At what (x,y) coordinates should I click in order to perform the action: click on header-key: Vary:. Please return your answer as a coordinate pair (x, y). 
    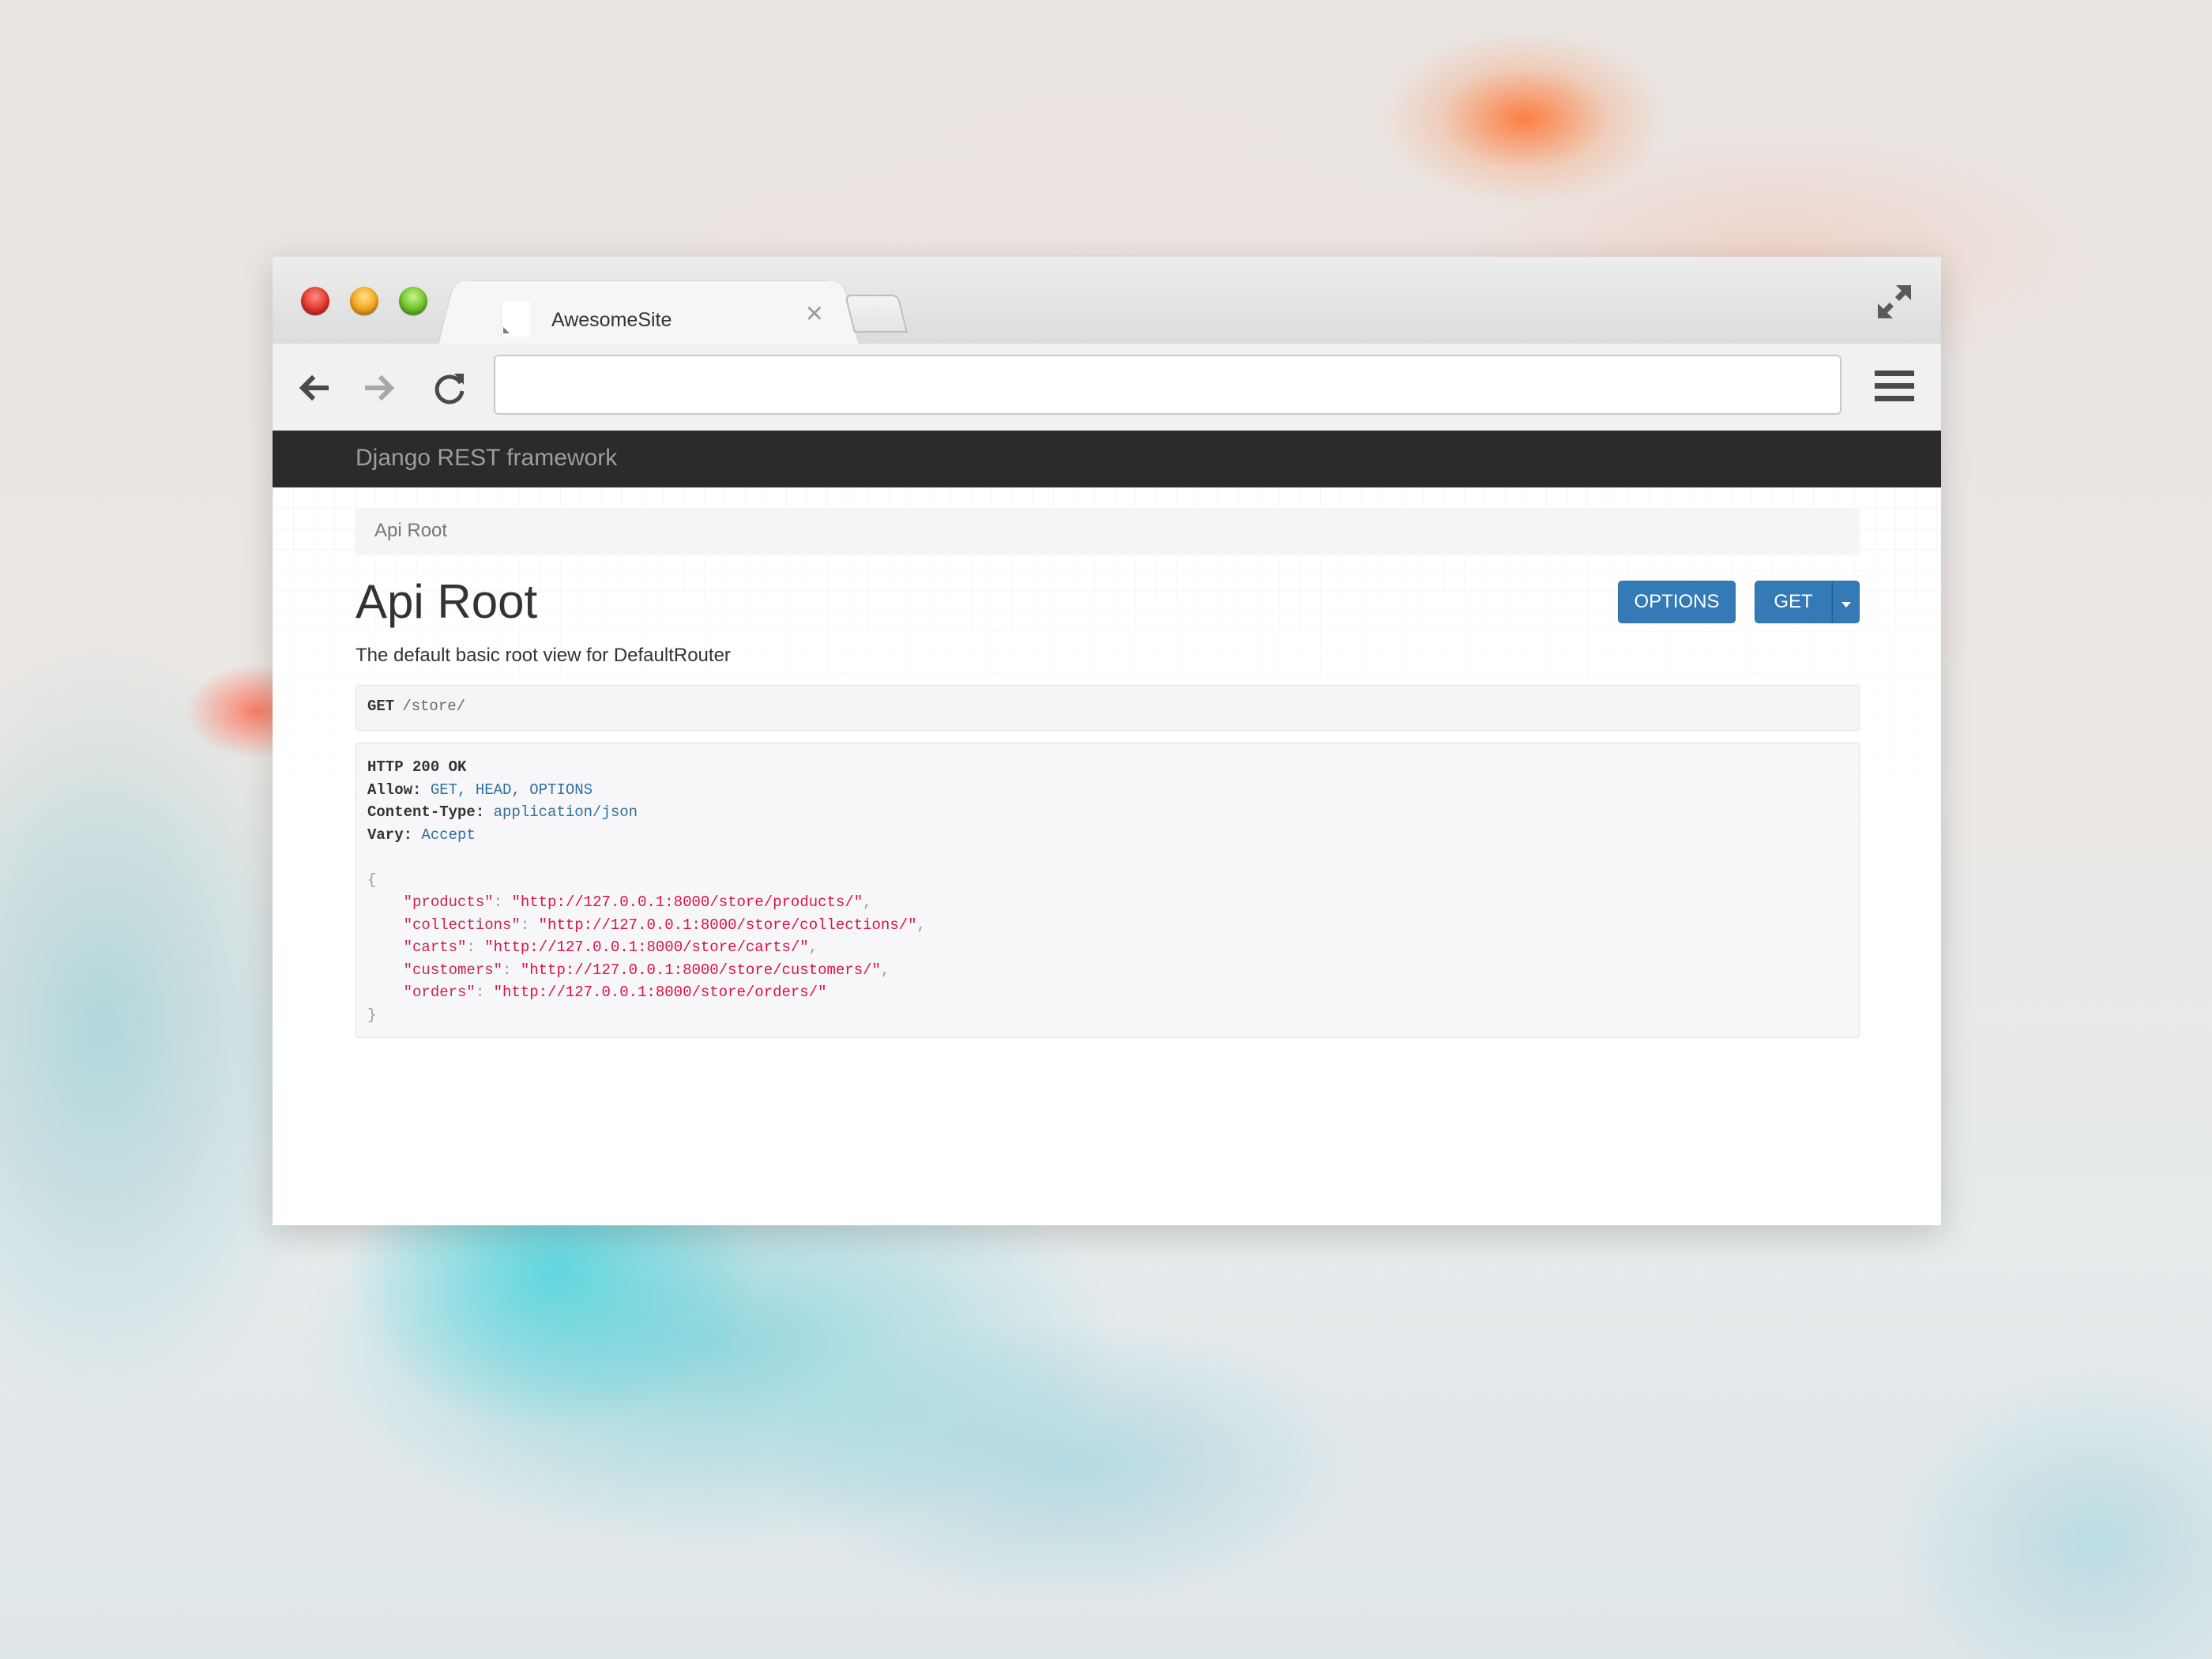
    Looking at the image, I should click on (390, 835).